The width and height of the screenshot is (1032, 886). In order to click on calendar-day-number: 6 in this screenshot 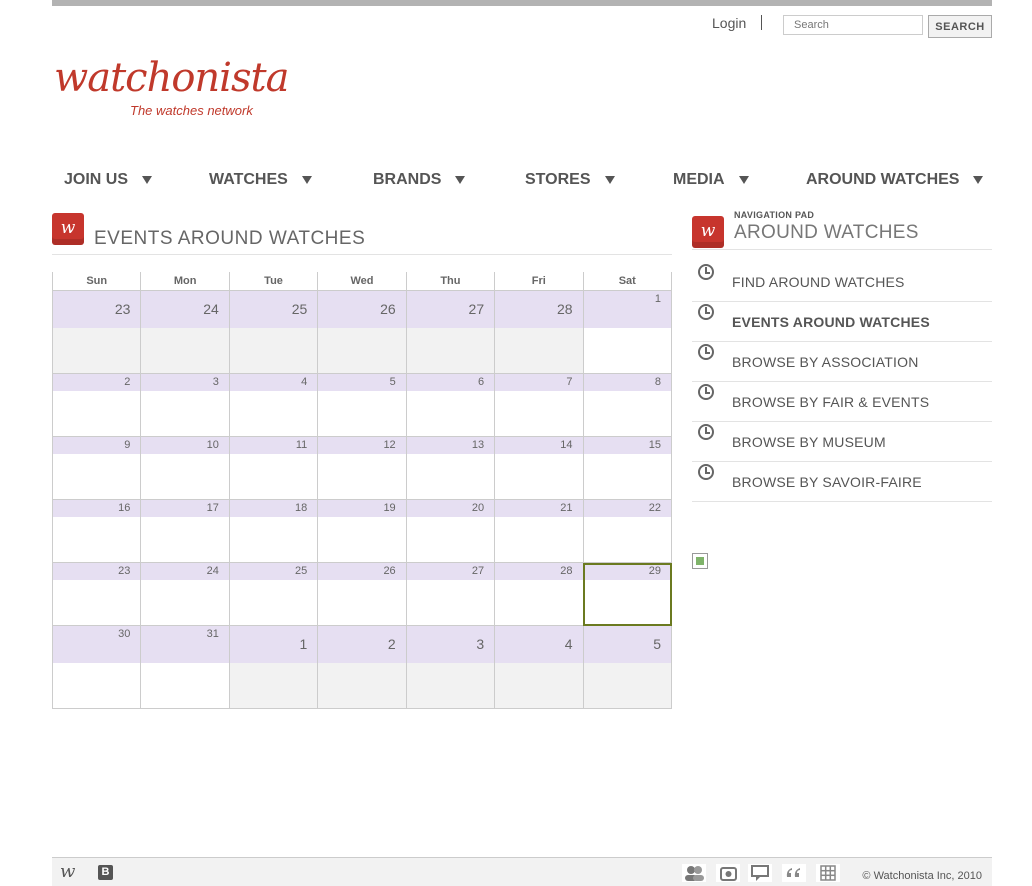, I will do `click(450, 382)`.